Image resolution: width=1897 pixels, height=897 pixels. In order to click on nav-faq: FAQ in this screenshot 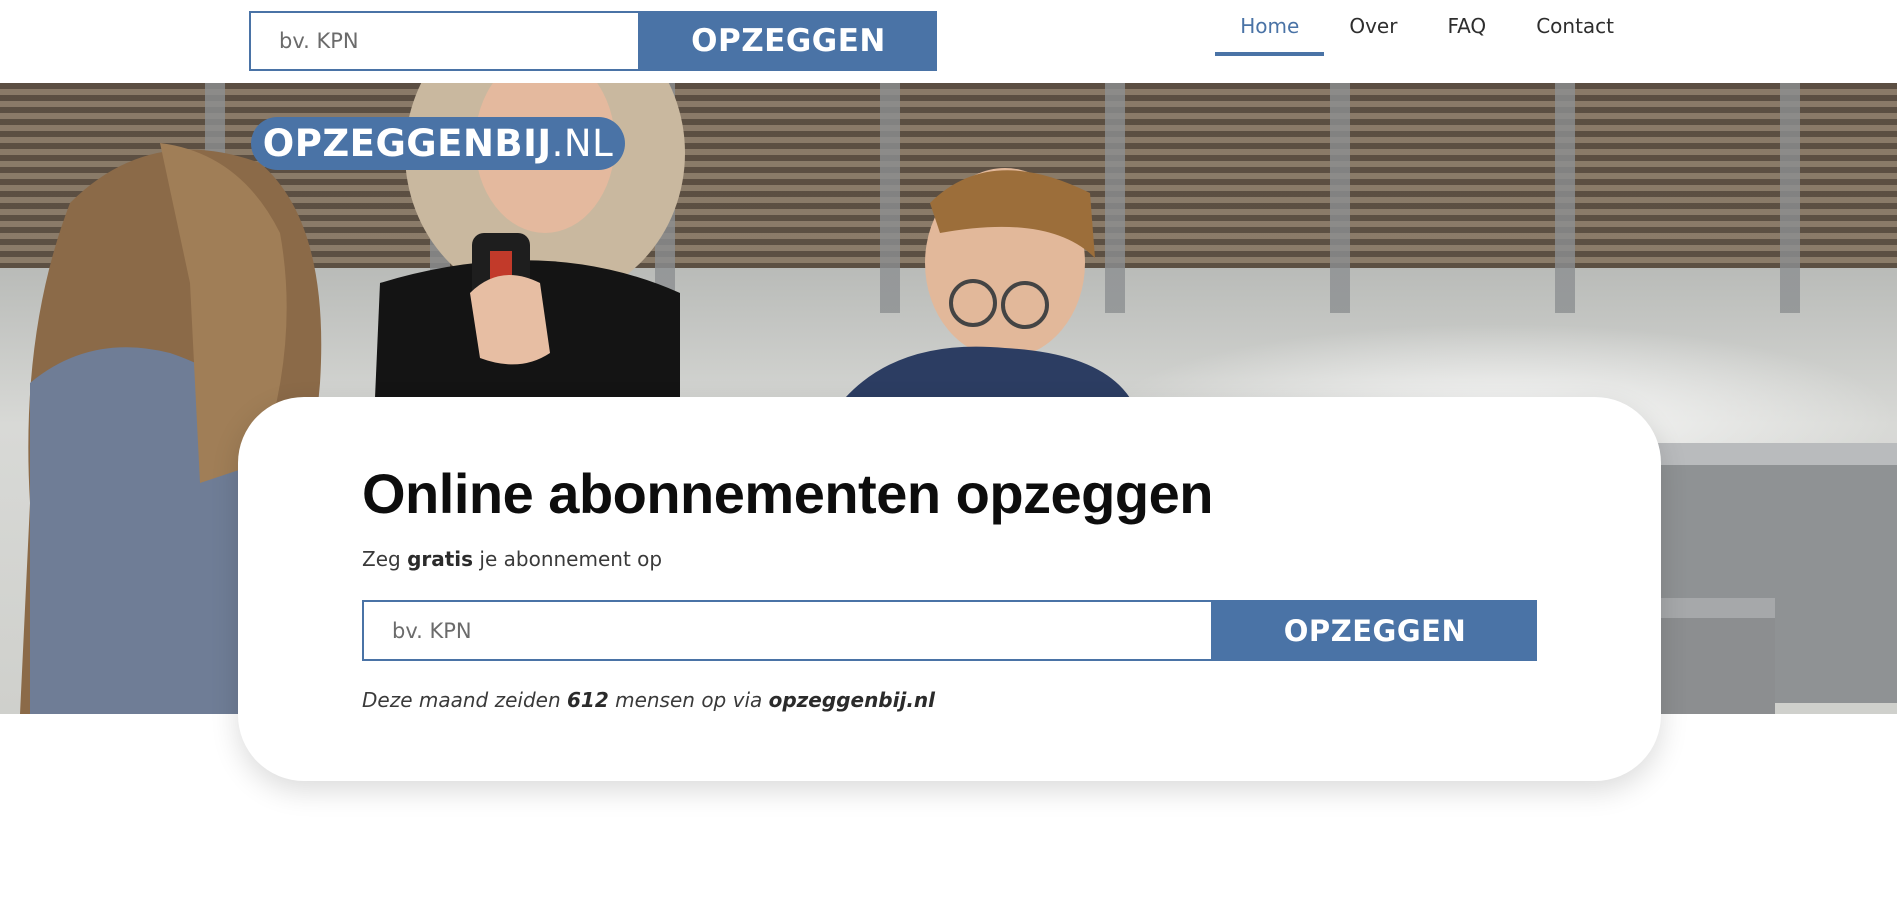, I will do `click(1466, 28)`.